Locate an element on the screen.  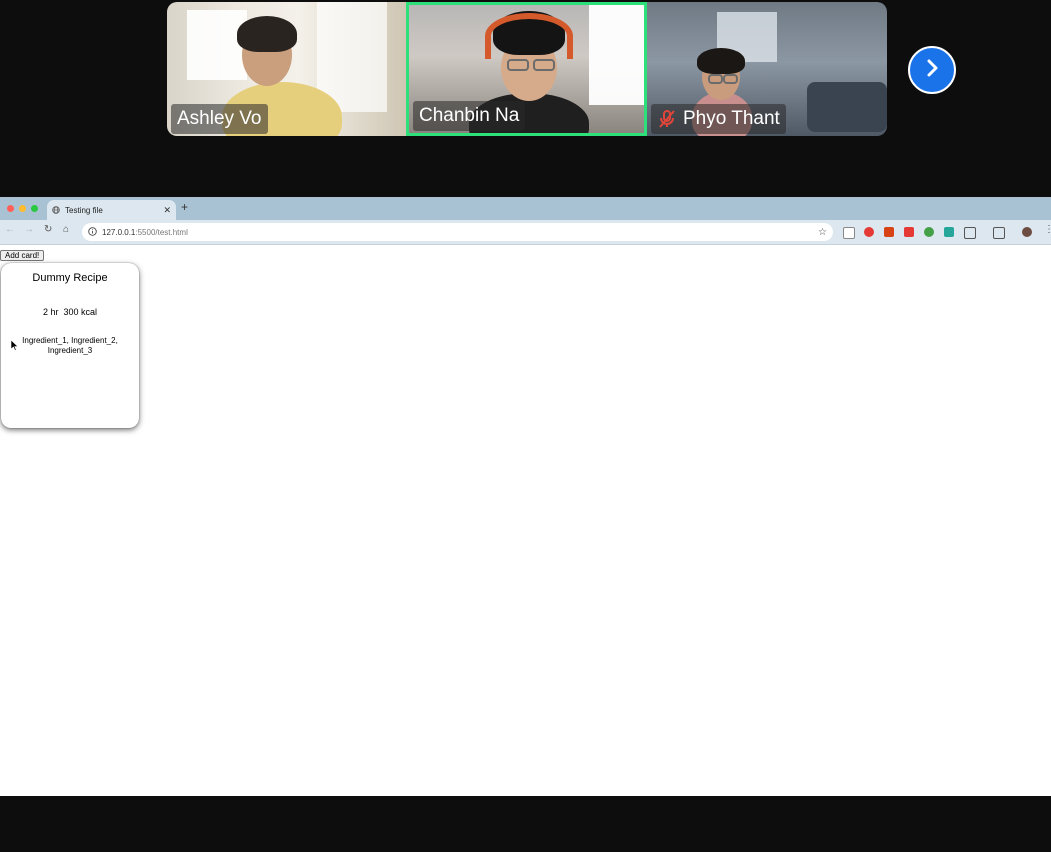
star-icon: ☆ is located at coordinates (822, 232).